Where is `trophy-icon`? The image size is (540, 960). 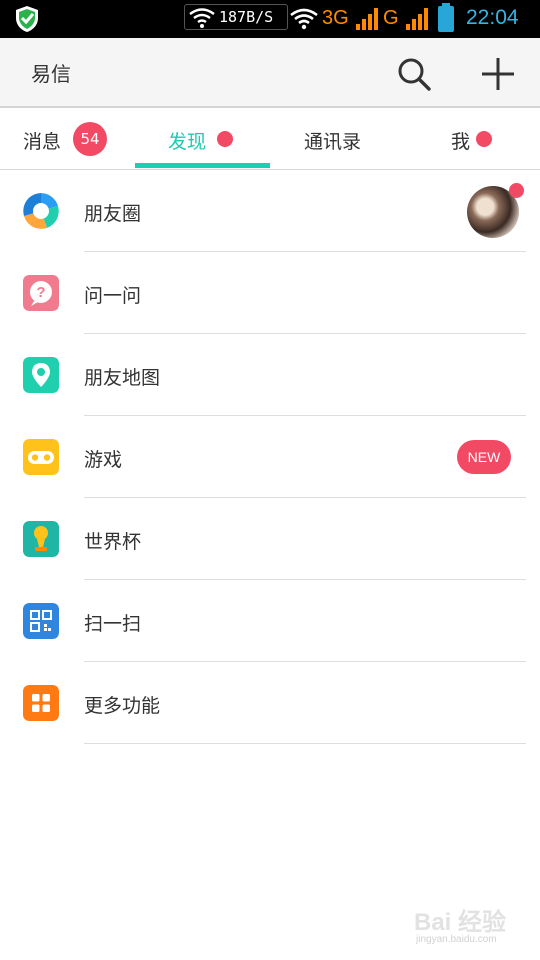
trophy-icon is located at coordinates (41, 539).